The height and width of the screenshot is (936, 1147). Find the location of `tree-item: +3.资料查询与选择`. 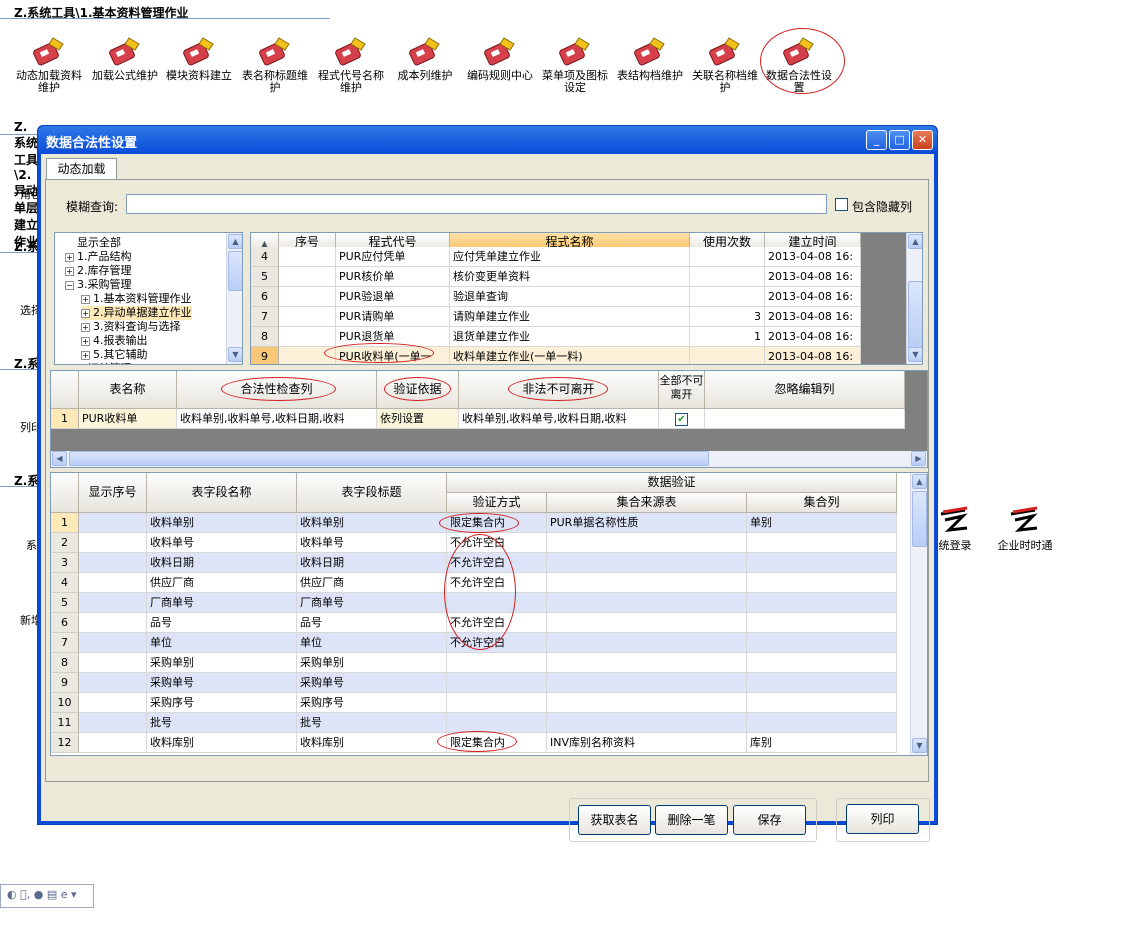

tree-item: +3.资料查询与选择 is located at coordinates (131, 327).